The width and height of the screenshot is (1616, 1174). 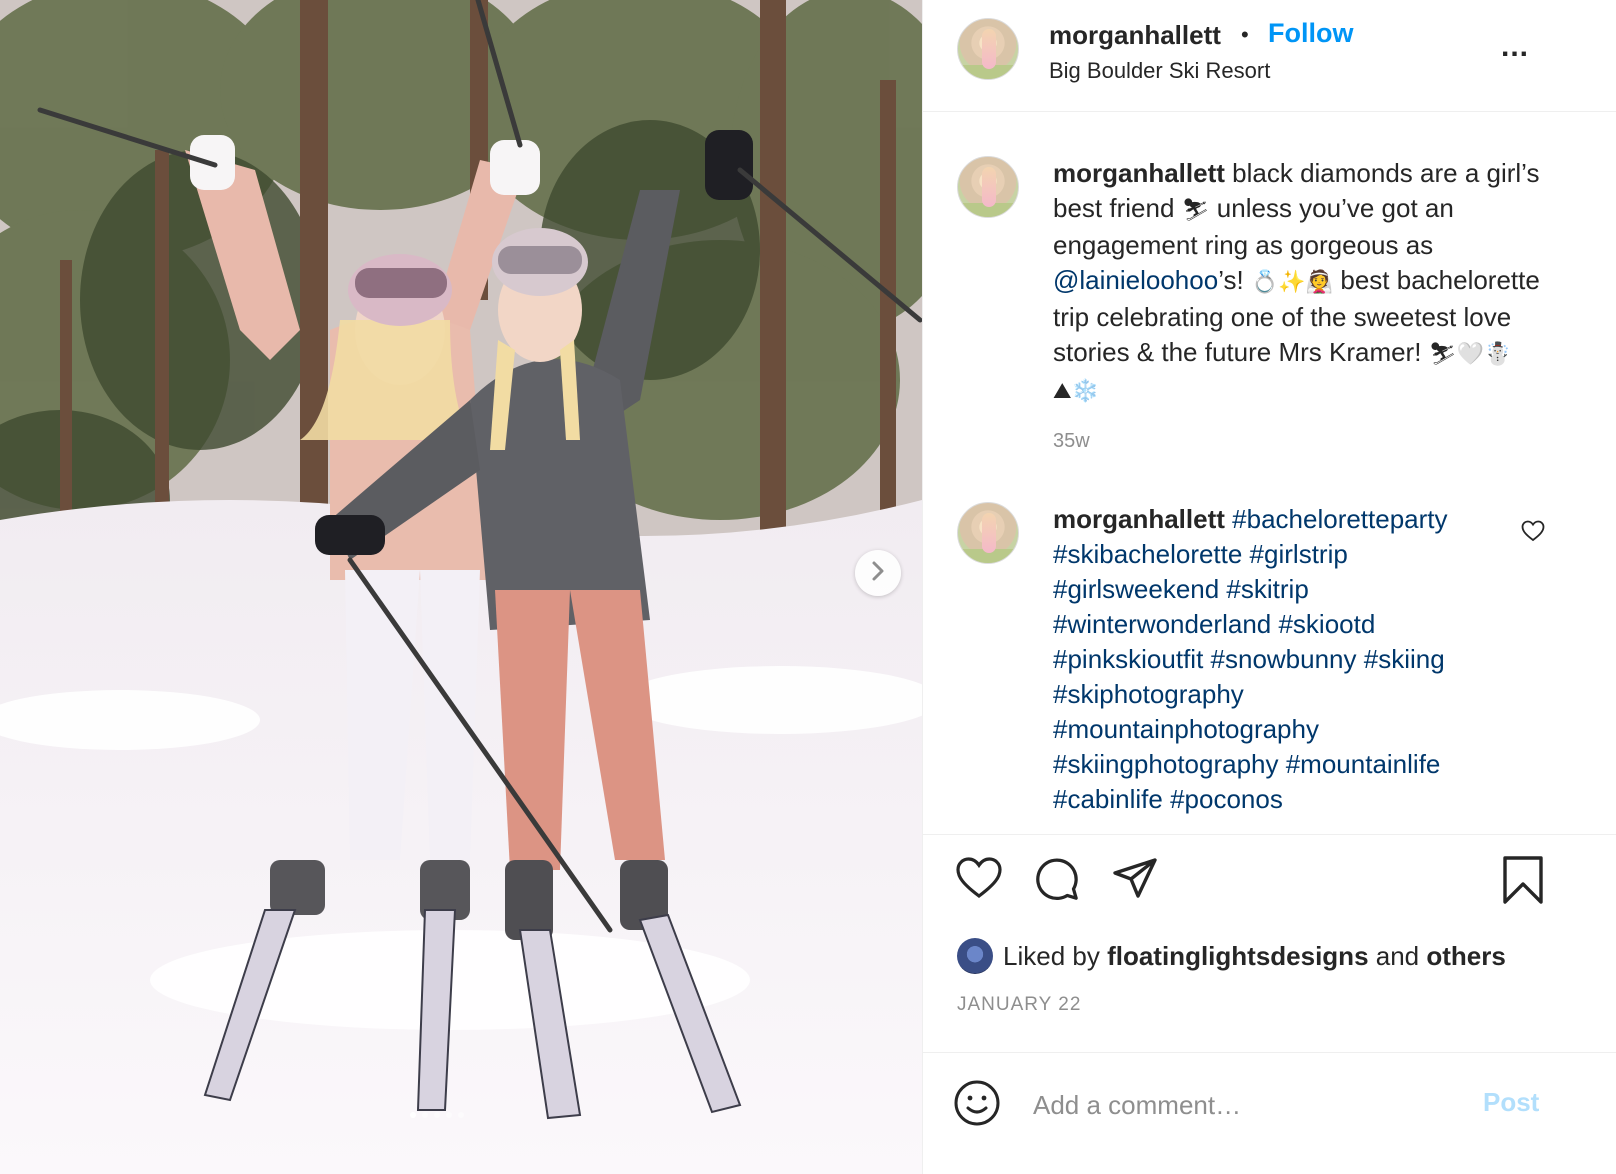 What do you see at coordinates (1055, 955) in the screenshot?
I see `liked-by-prefix: Liked by` at bounding box center [1055, 955].